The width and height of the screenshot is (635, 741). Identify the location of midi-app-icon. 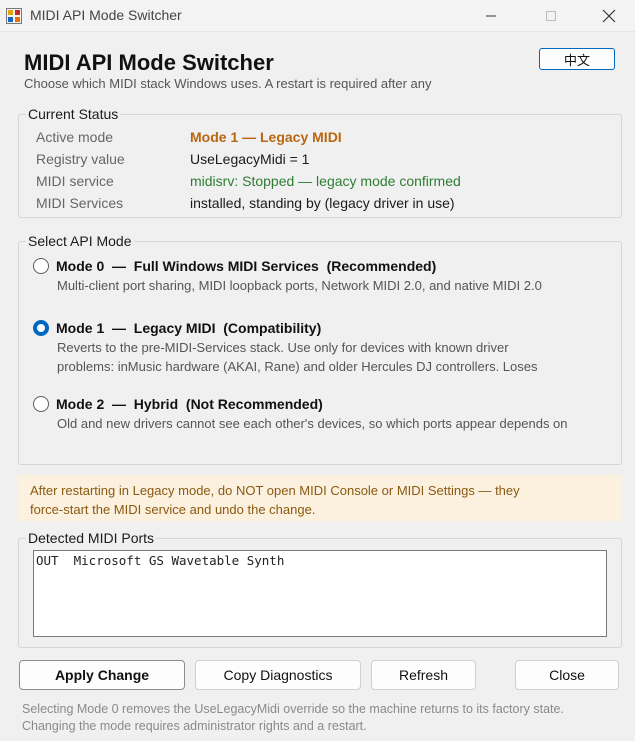
(14, 16).